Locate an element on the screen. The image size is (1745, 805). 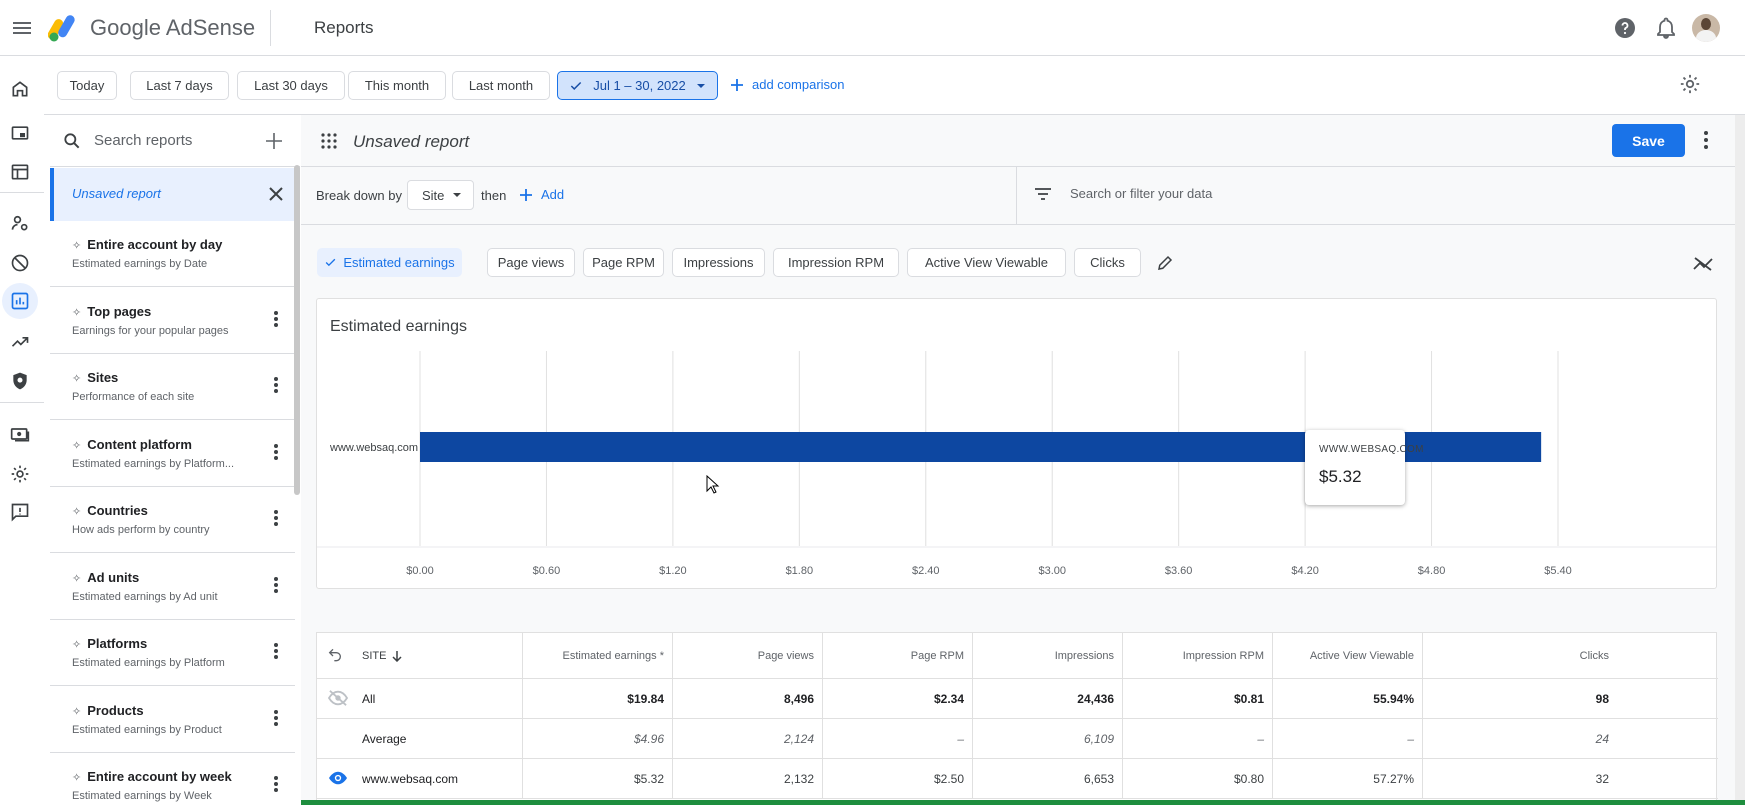
blocking-controls-icon is located at coordinates (20, 263).